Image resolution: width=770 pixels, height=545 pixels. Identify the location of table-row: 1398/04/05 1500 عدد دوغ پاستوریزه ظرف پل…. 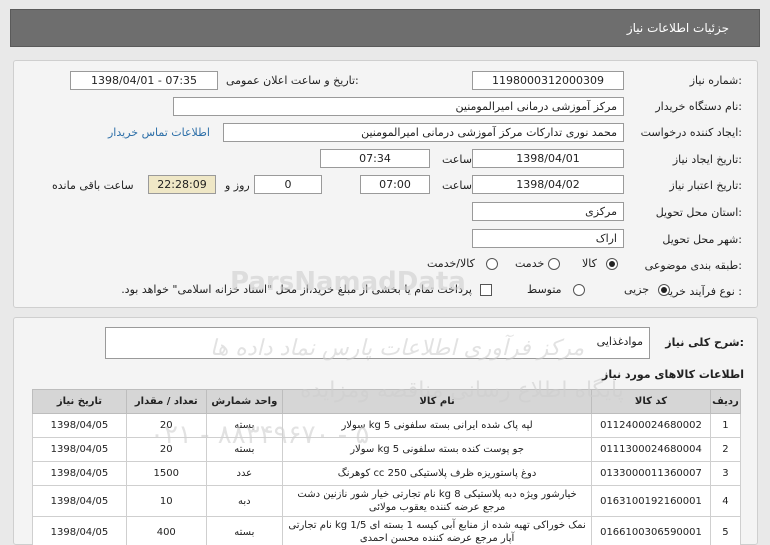
(387, 473).